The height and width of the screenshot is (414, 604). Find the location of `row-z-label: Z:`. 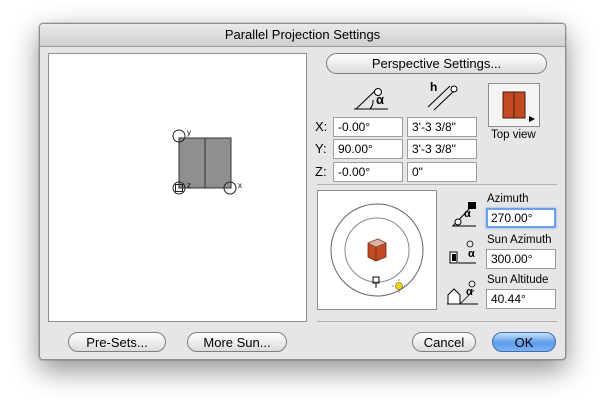

row-z-label: Z: is located at coordinates (321, 171).